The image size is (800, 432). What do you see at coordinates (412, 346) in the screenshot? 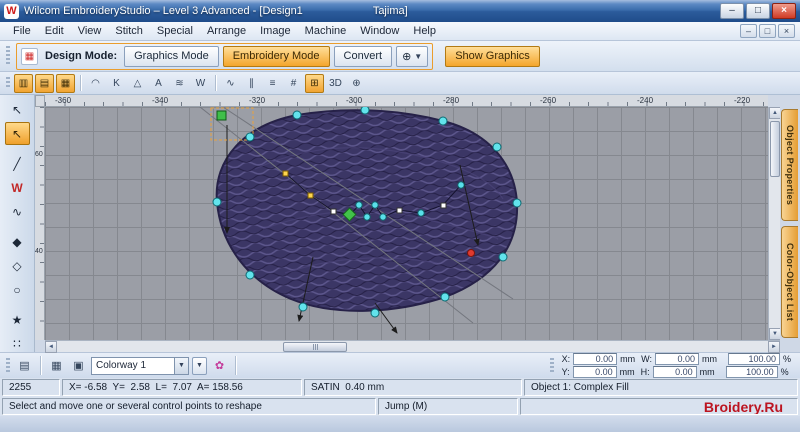
I see `horizontal-scrollbar: ◄ ►` at bounding box center [412, 346].